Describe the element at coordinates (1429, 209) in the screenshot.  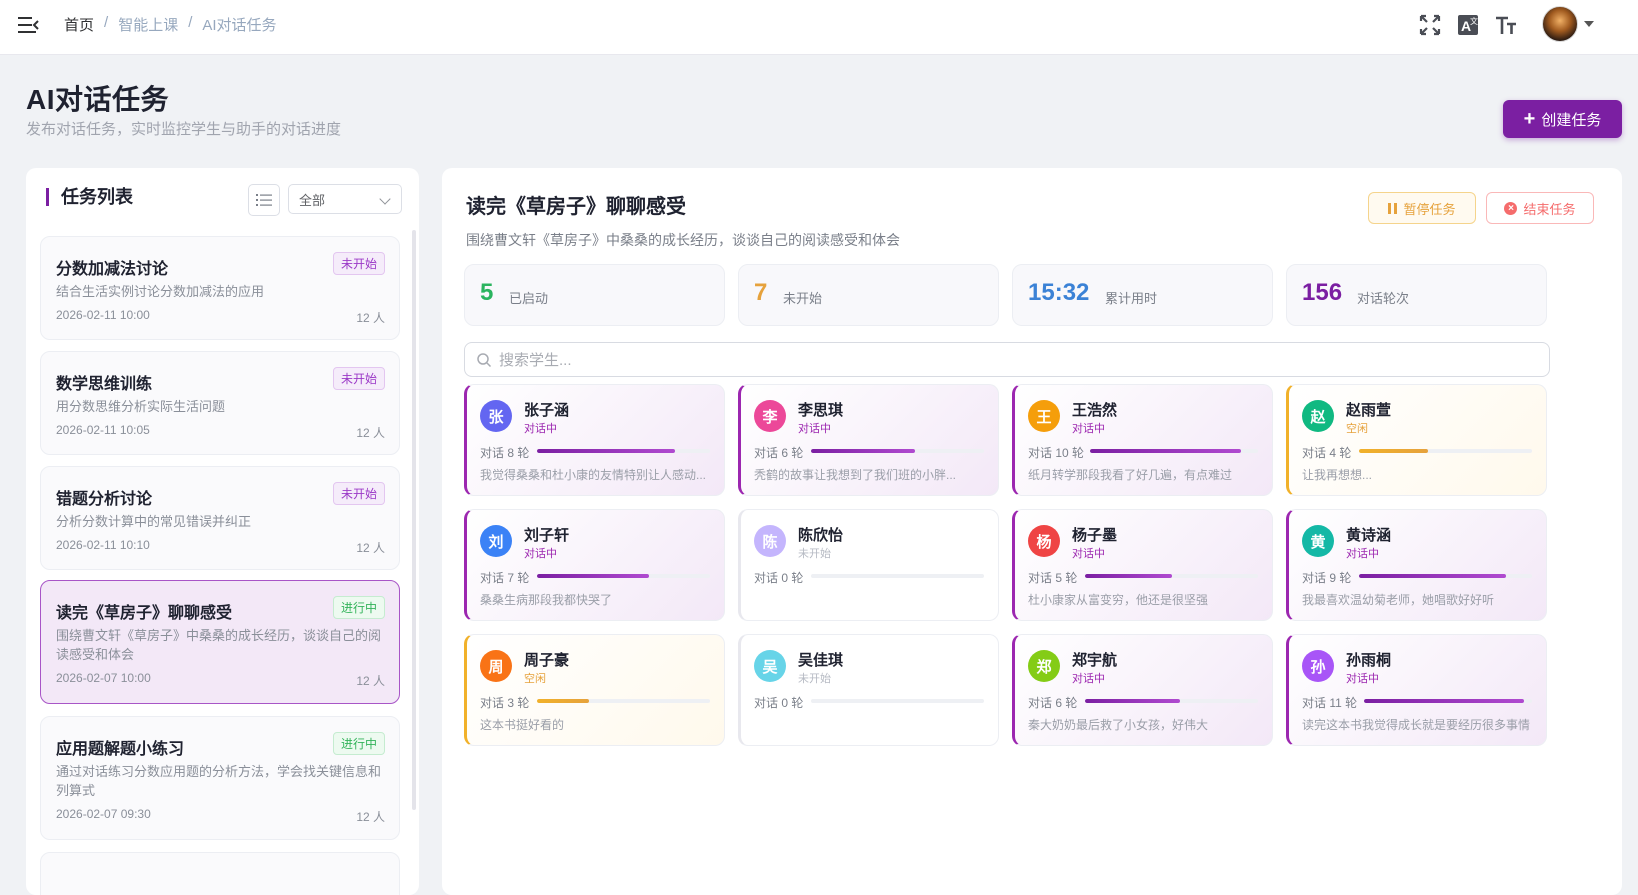
I see `pause-task-label: 暂停任务` at that location.